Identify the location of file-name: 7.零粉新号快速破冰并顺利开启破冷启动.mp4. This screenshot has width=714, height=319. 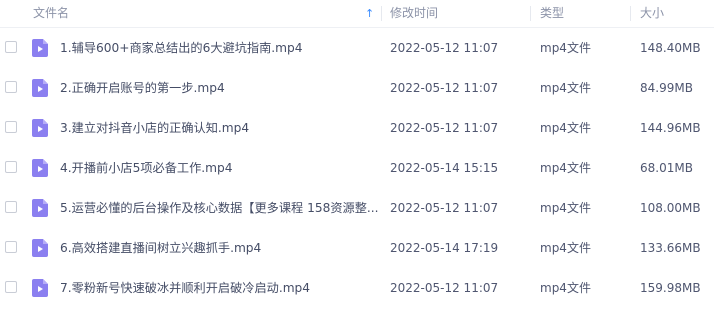
(219, 288).